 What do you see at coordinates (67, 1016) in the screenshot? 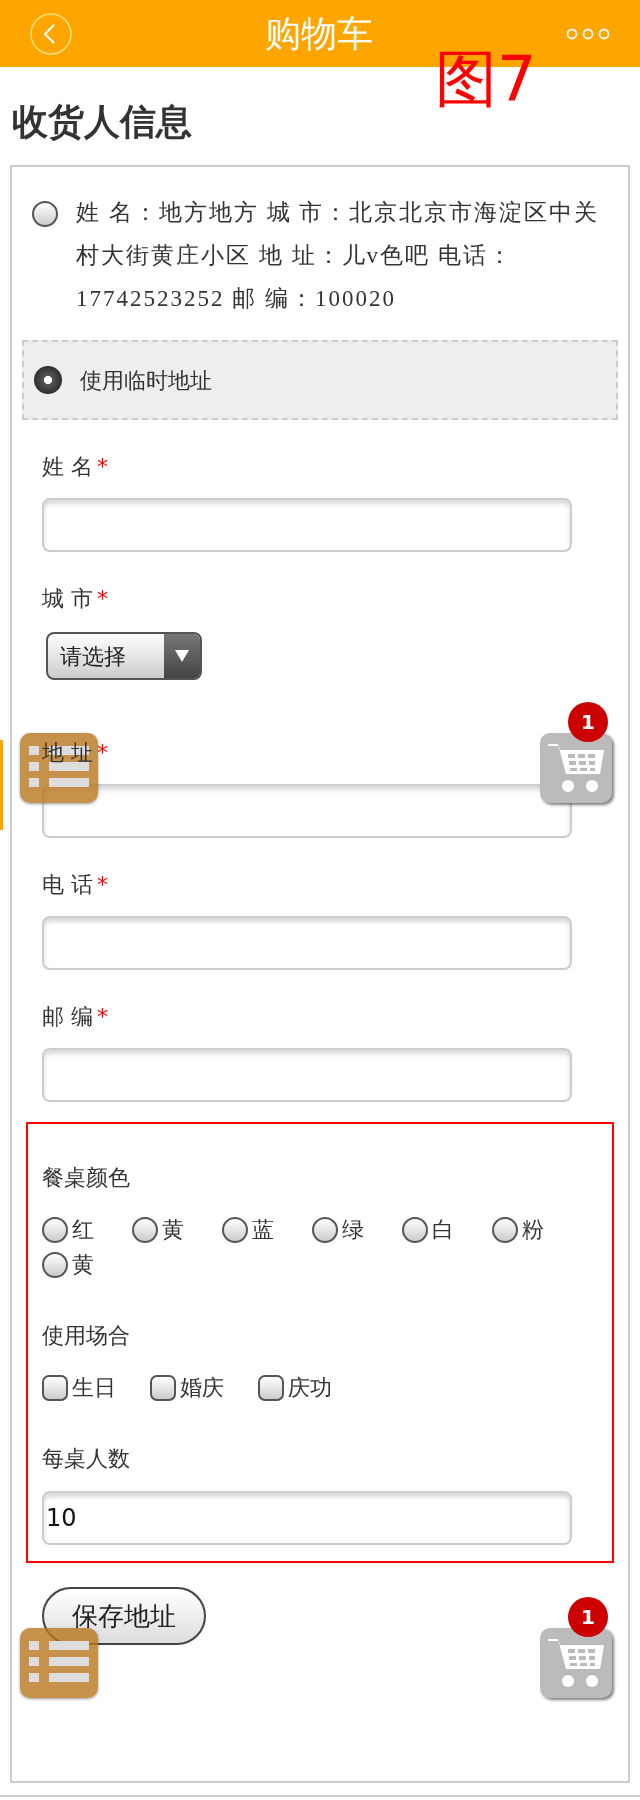
I see `field-label: 邮 编` at bounding box center [67, 1016].